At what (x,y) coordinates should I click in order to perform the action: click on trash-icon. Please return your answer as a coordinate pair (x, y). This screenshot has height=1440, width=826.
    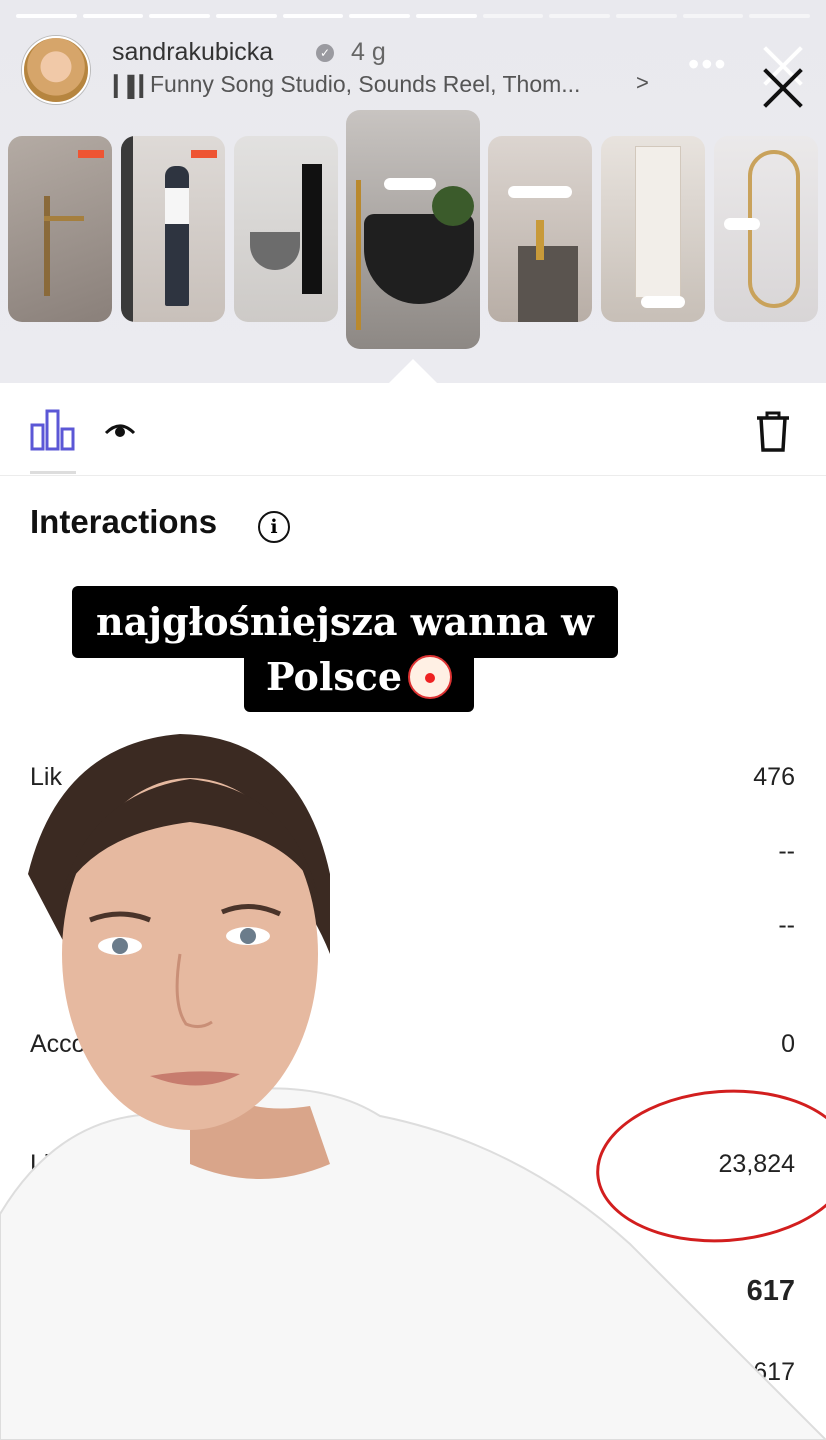
    Looking at the image, I should click on (773, 431).